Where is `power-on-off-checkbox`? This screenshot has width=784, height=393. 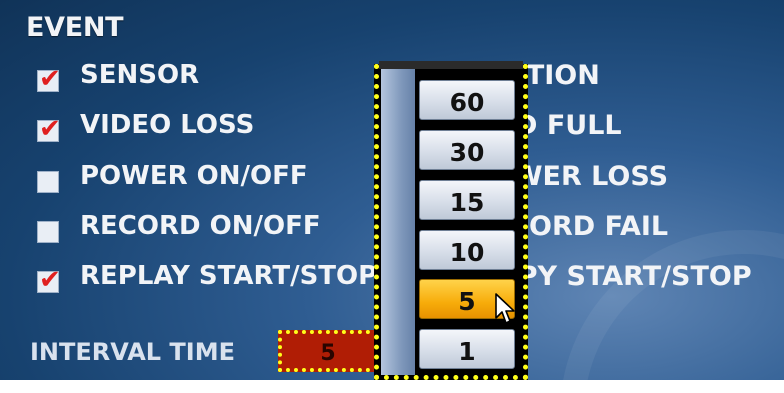 power-on-off-checkbox is located at coordinates (48, 182).